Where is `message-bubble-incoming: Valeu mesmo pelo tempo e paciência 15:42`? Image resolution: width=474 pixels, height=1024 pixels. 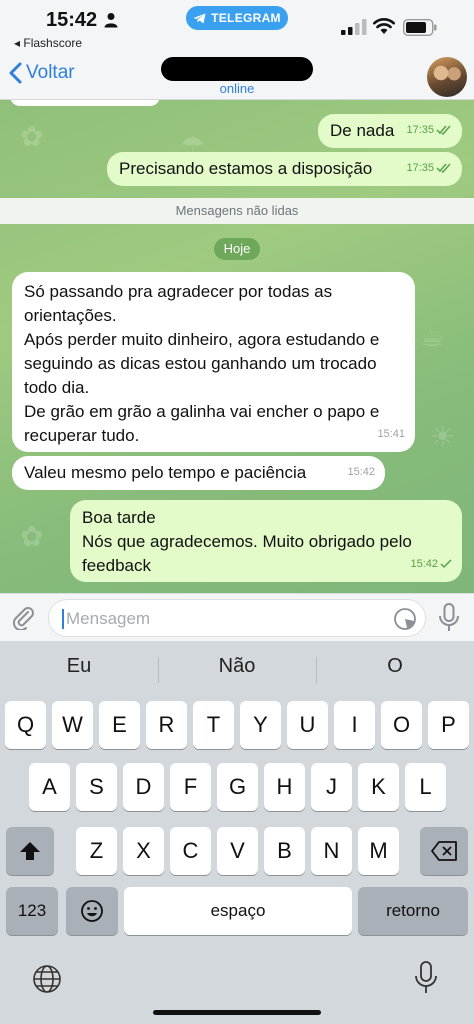 message-bubble-incoming: Valeu mesmo pelo tempo e paciência 15:42 is located at coordinates (198, 473).